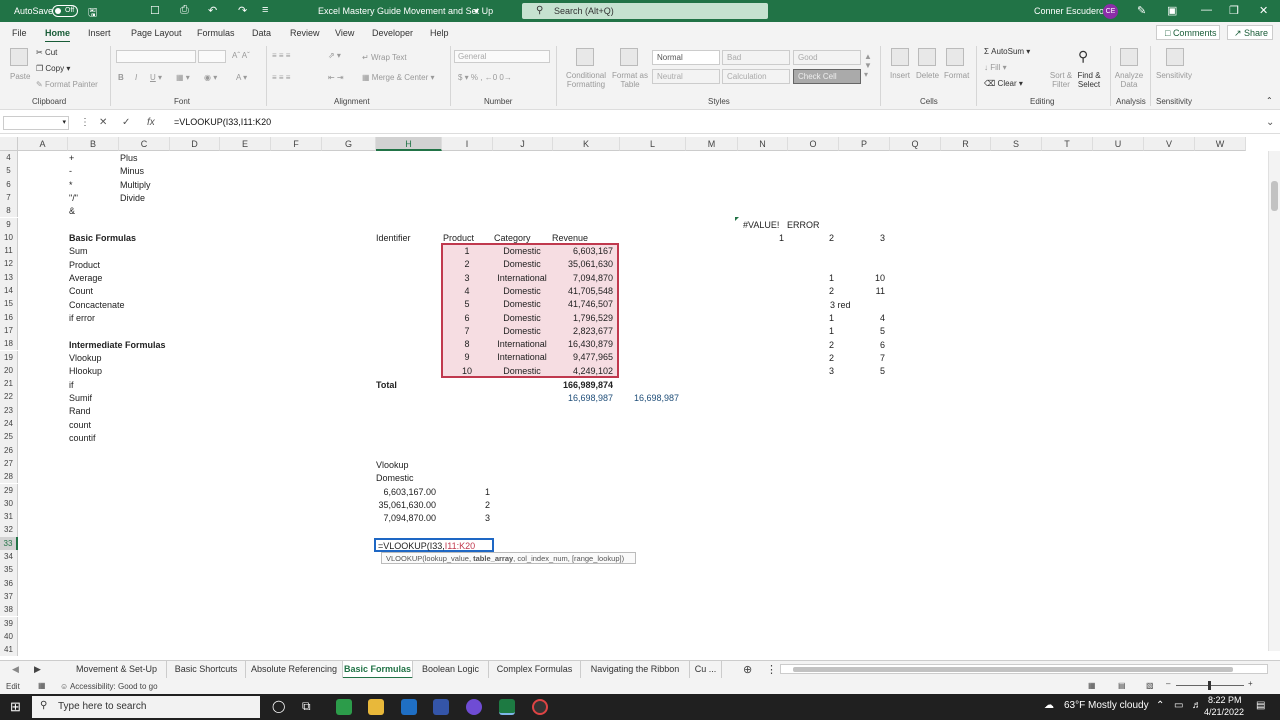 The width and height of the screenshot is (1280, 720). Describe the element at coordinates (1129, 80) in the screenshot. I see `analyze-data-button: Analyze Data` at that location.